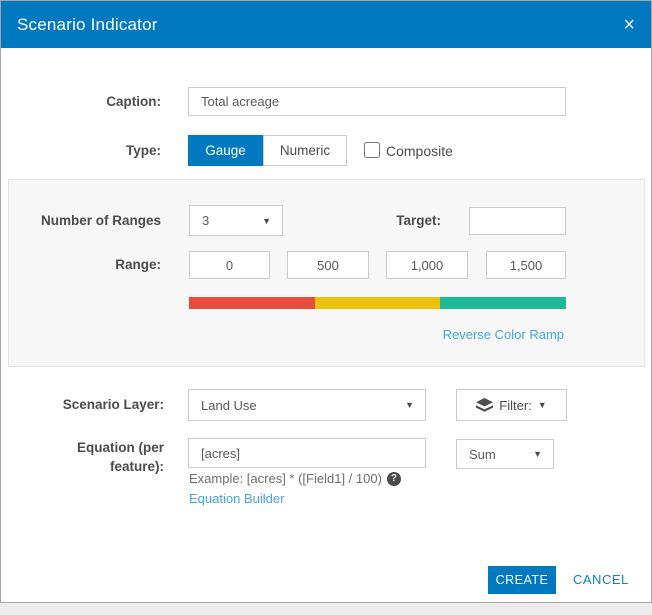  What do you see at coordinates (503, 334) in the screenshot?
I see `reverse-color-ramp-link: Reverse Color Ramp` at bounding box center [503, 334].